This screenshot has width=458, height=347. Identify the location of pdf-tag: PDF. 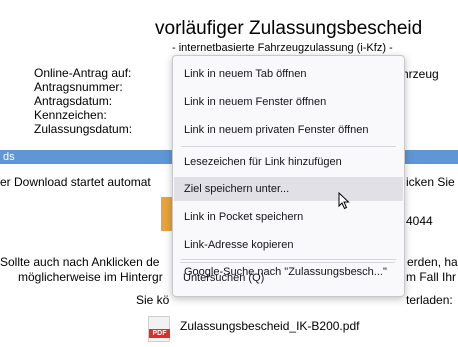
(159, 333).